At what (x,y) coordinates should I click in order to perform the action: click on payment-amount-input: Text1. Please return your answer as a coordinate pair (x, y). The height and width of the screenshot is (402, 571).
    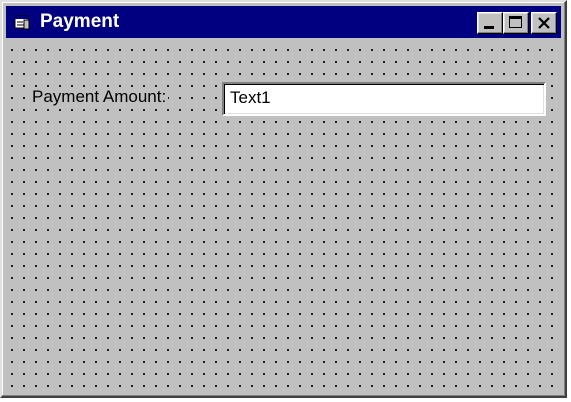
    Looking at the image, I should click on (384, 99).